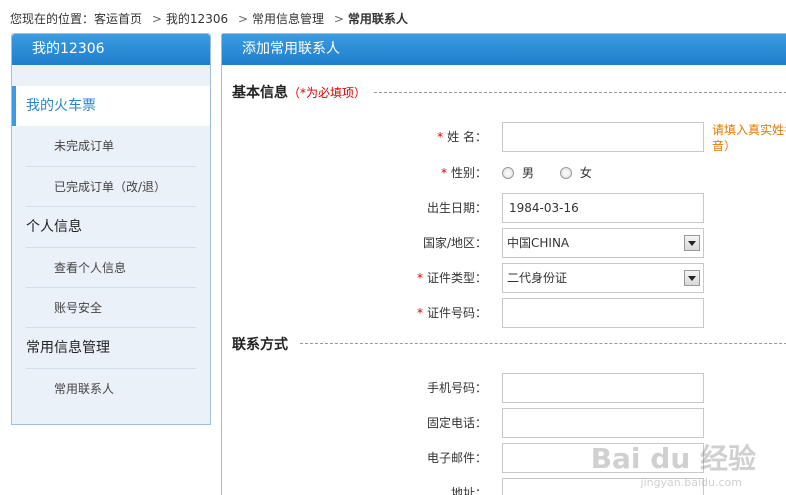 The width and height of the screenshot is (786, 495). I want to click on section-basic-info-title: 基本信息, so click(260, 93).